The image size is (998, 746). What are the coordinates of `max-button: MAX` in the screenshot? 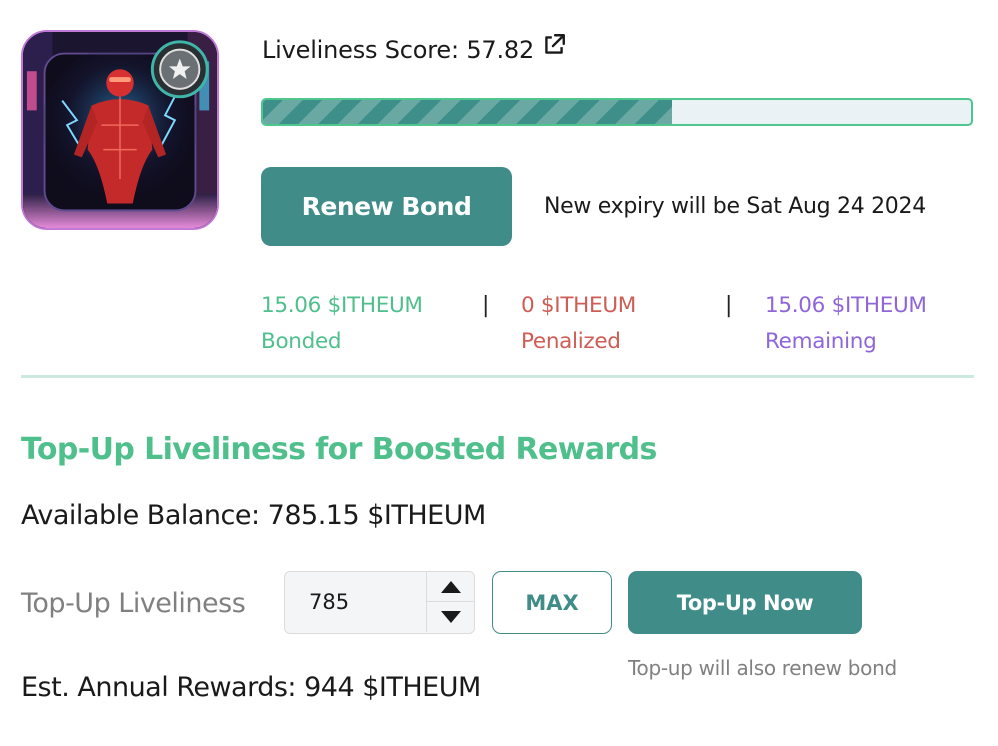 It's located at (552, 602).